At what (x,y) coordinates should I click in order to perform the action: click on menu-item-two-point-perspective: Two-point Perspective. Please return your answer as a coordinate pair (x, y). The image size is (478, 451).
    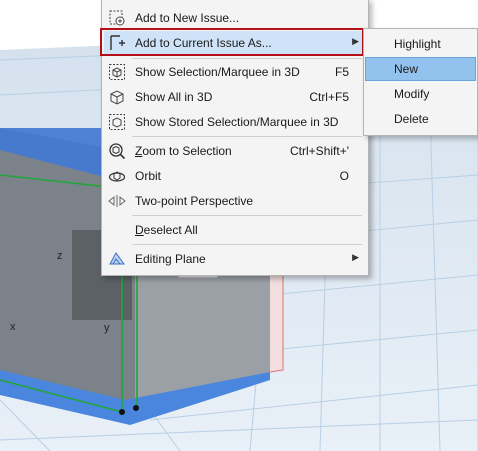
    Looking at the image, I should click on (235, 201).